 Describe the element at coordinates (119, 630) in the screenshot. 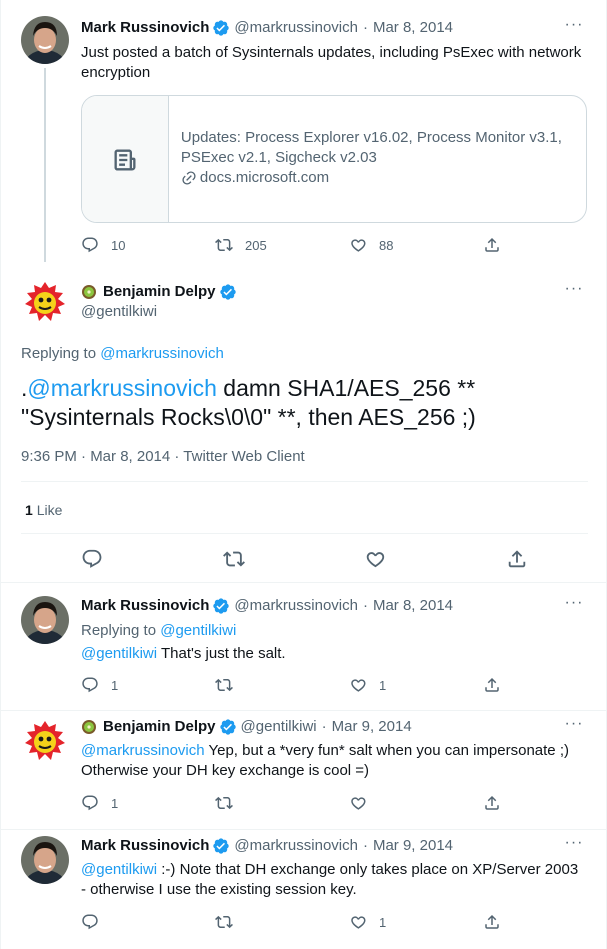

I see `replying-label: Replying to` at that location.